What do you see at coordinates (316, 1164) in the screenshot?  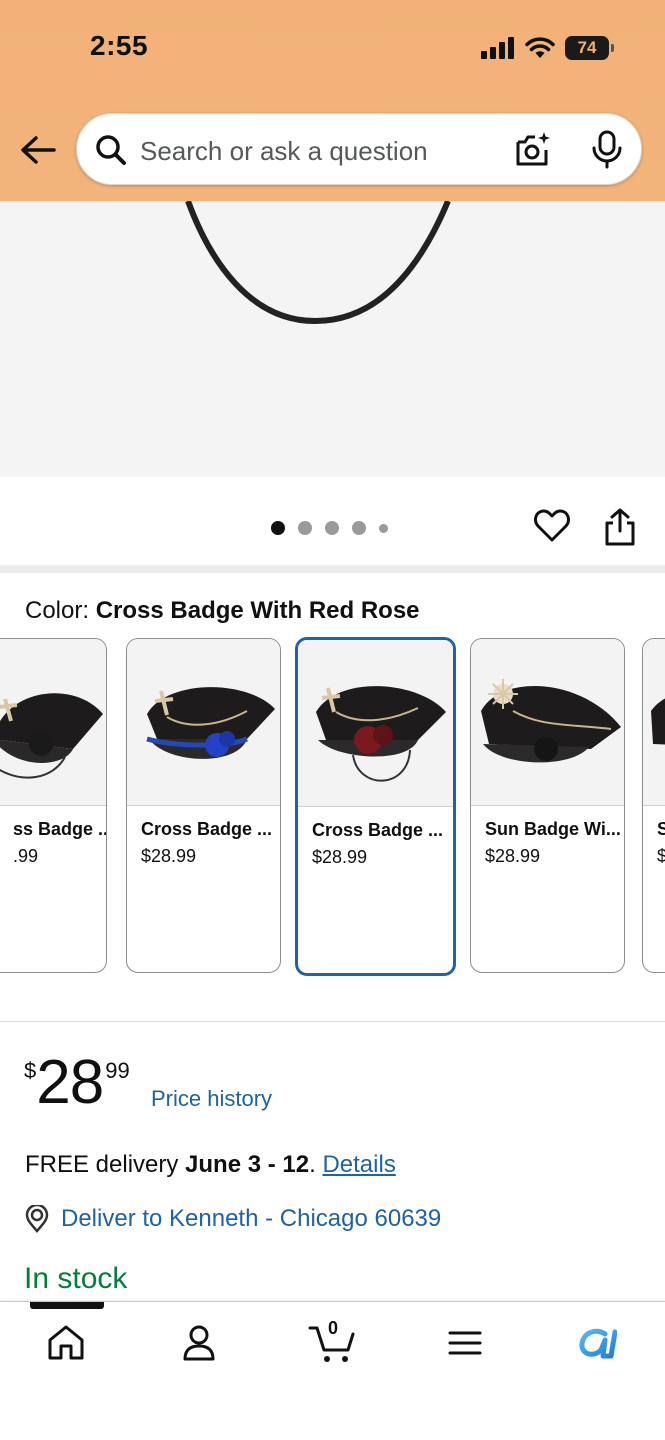 I see `delivery-suffix: .` at bounding box center [316, 1164].